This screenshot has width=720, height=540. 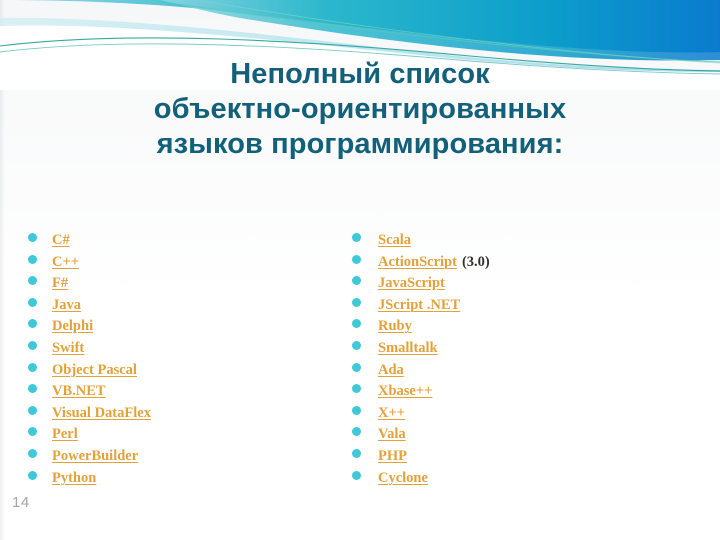 I want to click on language-name: F#, so click(x=60, y=284).